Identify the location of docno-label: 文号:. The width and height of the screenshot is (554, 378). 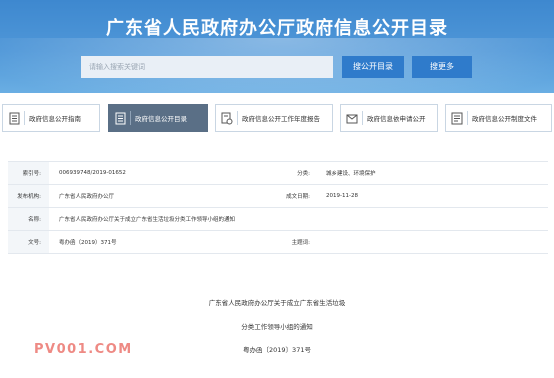
(28, 242).